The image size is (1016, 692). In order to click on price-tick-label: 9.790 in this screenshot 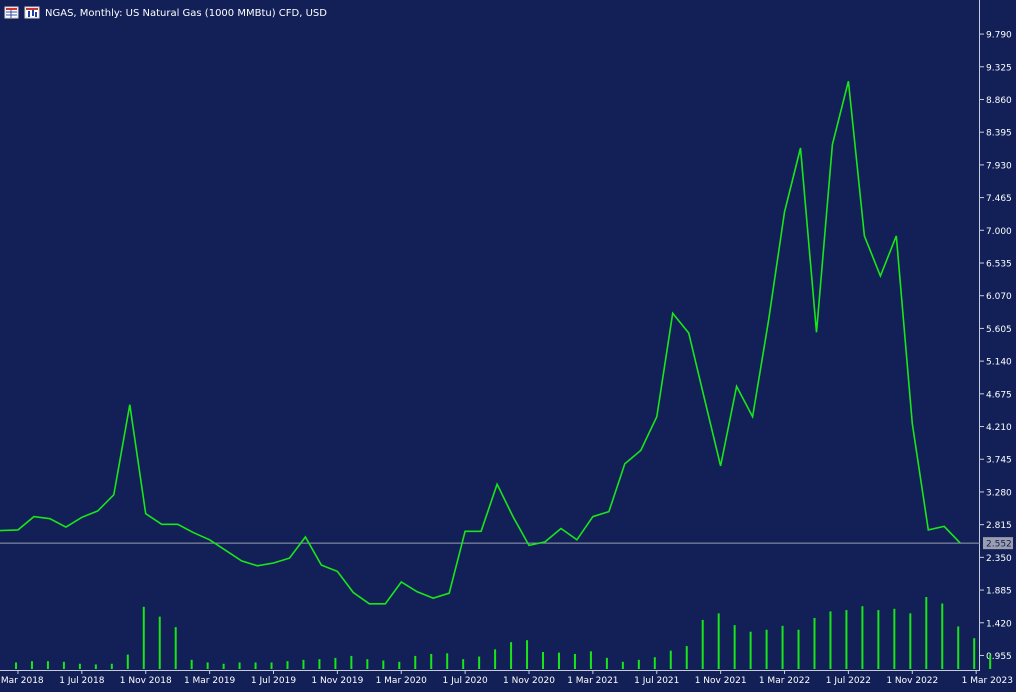, I will do `click(999, 36)`.